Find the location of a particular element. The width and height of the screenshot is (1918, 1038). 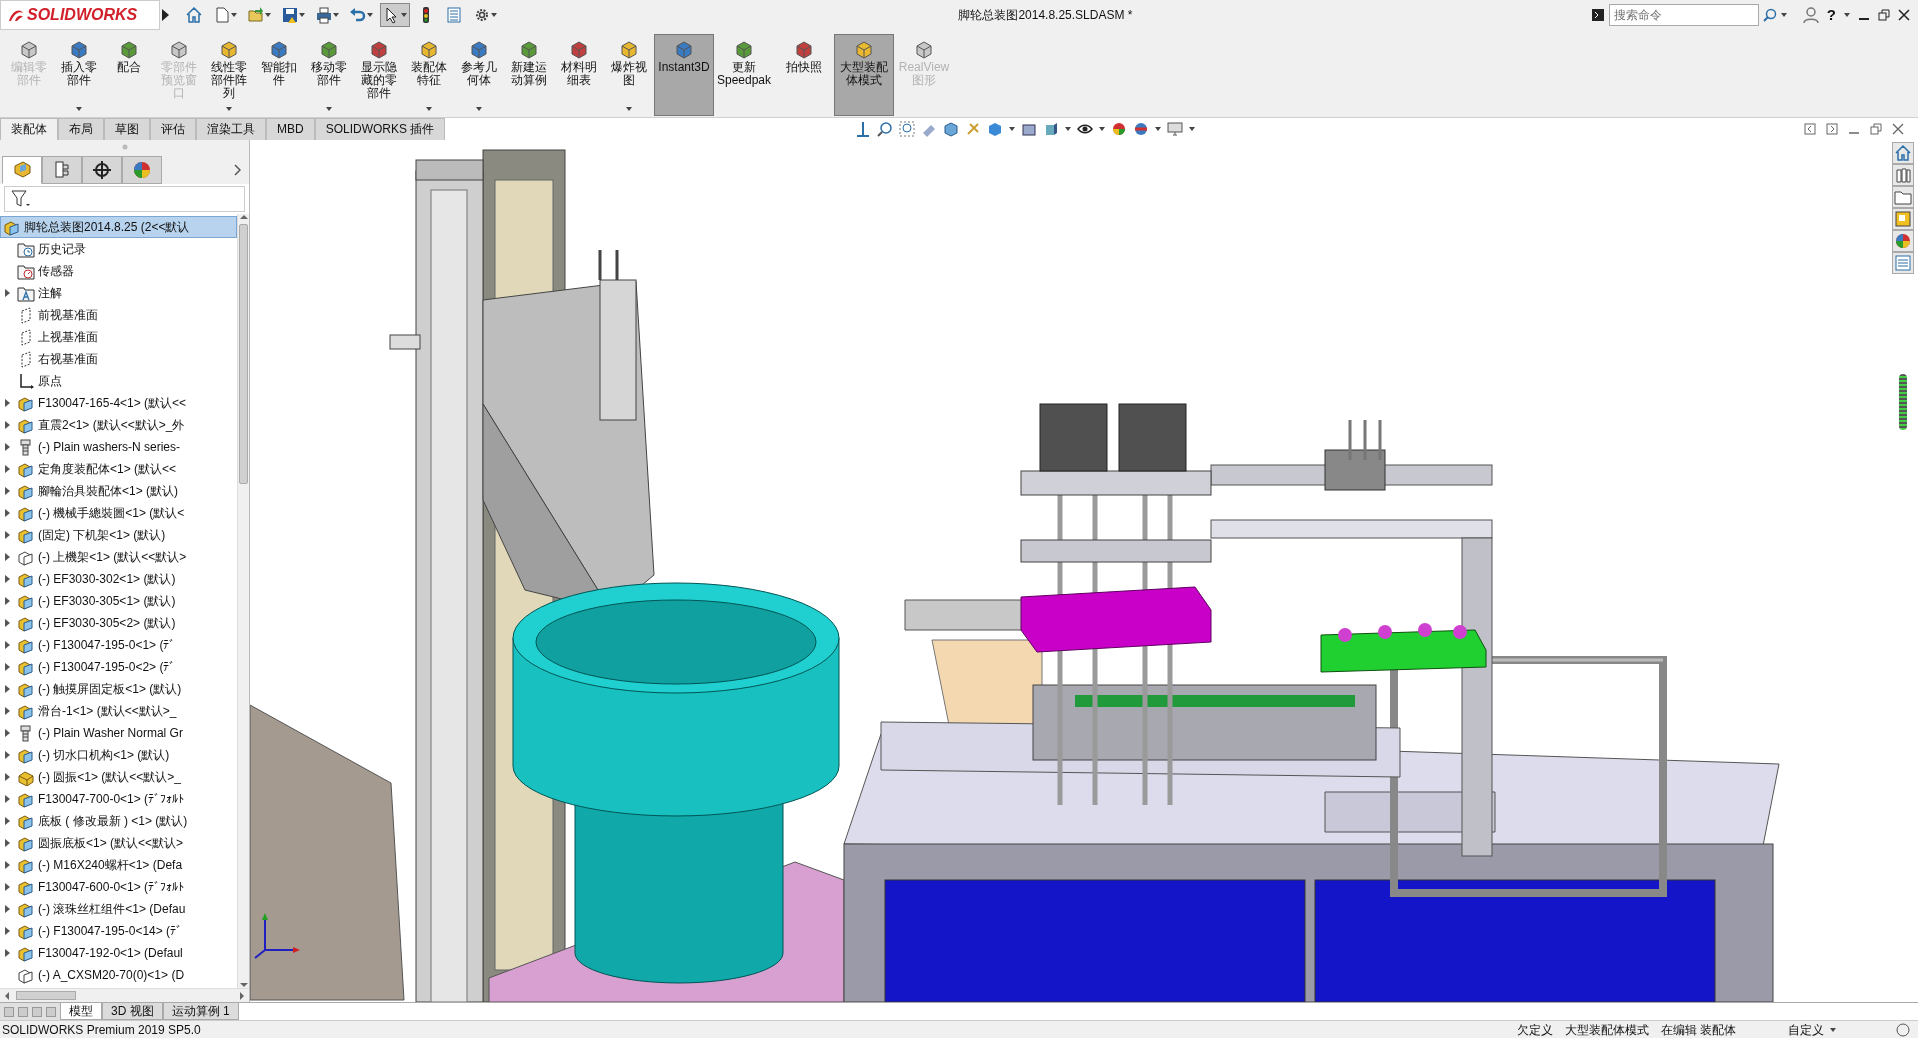

tree-item: 注解 is located at coordinates (118, 293).